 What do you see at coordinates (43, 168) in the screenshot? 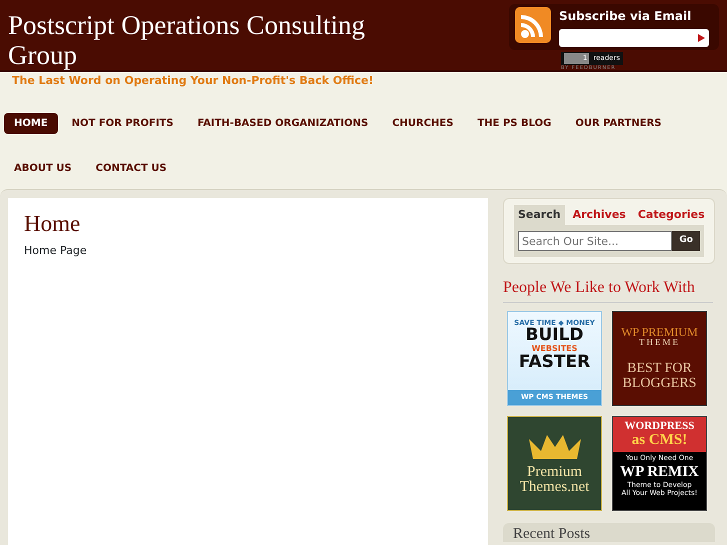
I see `nav-link: ABOUT US` at bounding box center [43, 168].